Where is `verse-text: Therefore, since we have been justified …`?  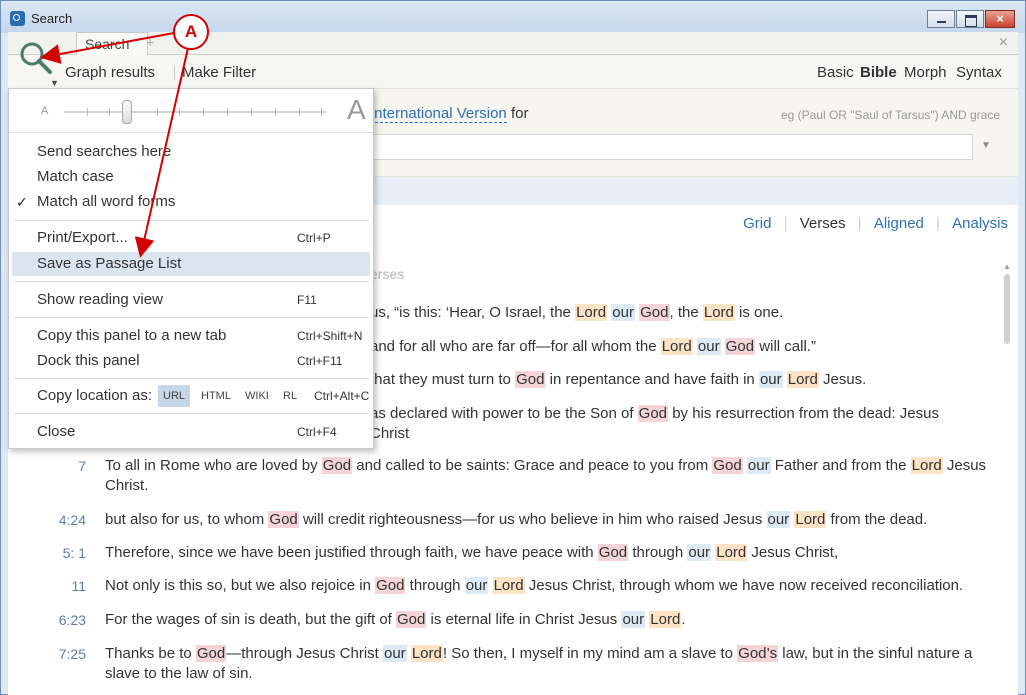 verse-text: Therefore, since we have been justified … is located at coordinates (472, 552).